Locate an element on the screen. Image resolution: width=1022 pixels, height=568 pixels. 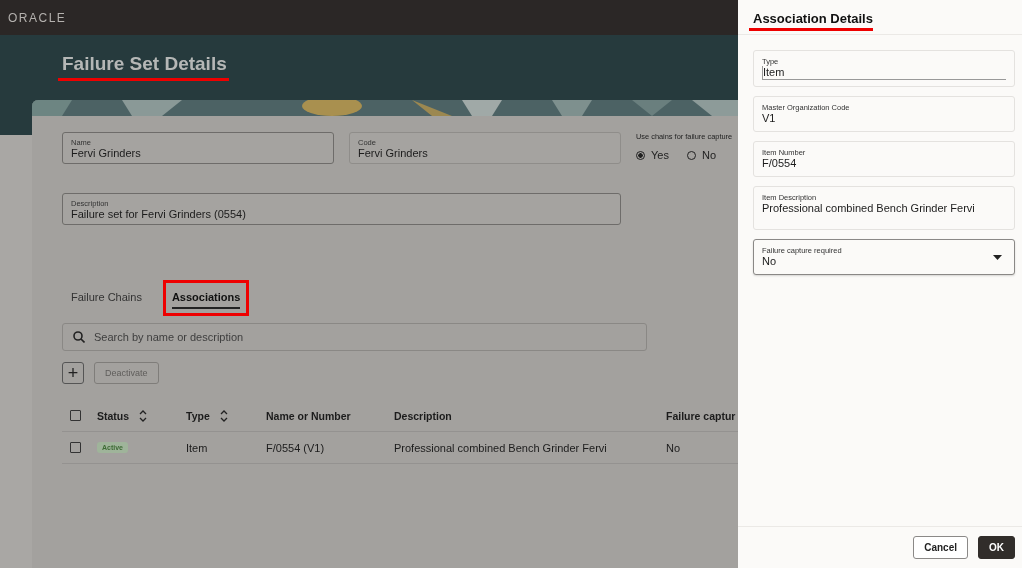
cancel-button: Cancel is located at coordinates (940, 547).